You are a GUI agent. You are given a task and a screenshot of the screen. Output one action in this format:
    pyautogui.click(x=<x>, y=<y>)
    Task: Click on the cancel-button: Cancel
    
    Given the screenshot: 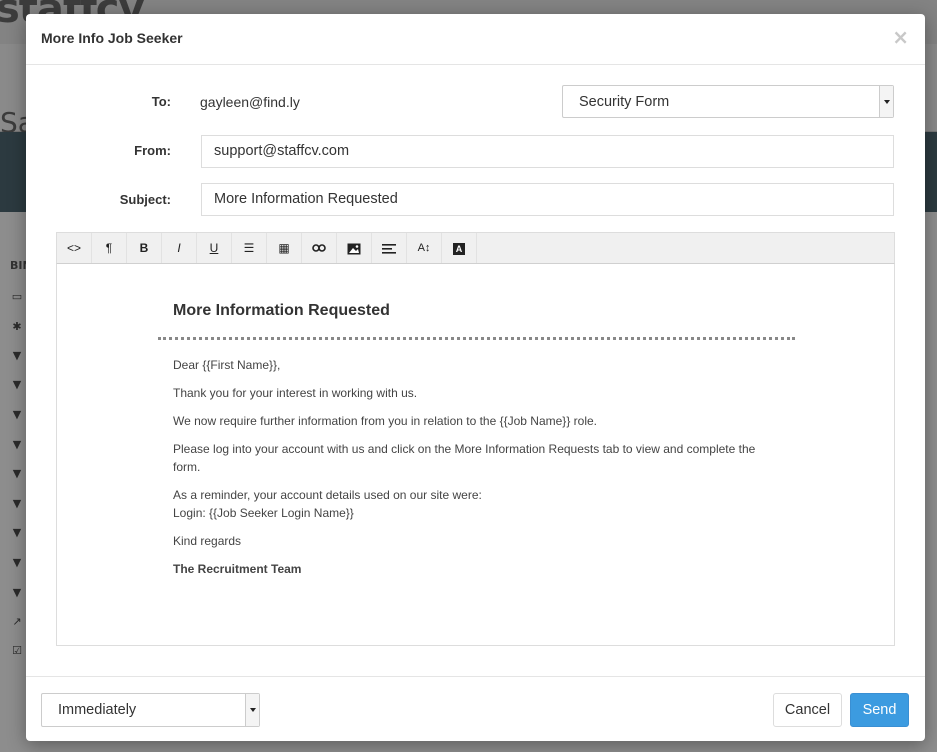 What is the action you would take?
    pyautogui.click(x=807, y=710)
    